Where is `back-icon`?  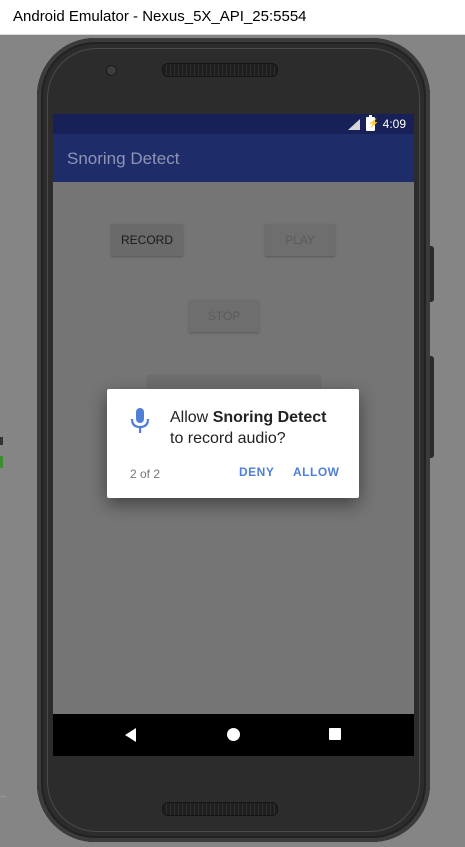
back-icon is located at coordinates (130, 735).